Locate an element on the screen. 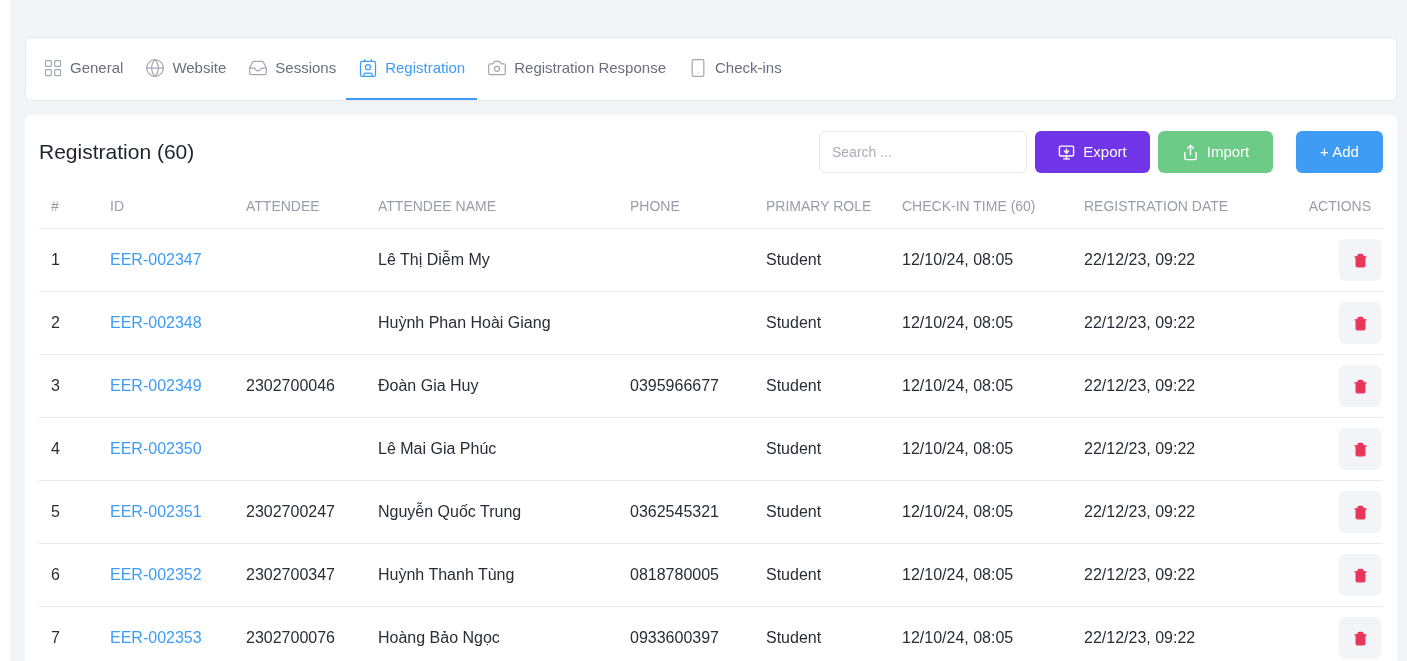 The width and height of the screenshot is (1407, 661). table-cell: 2302700076 is located at coordinates (290, 637).